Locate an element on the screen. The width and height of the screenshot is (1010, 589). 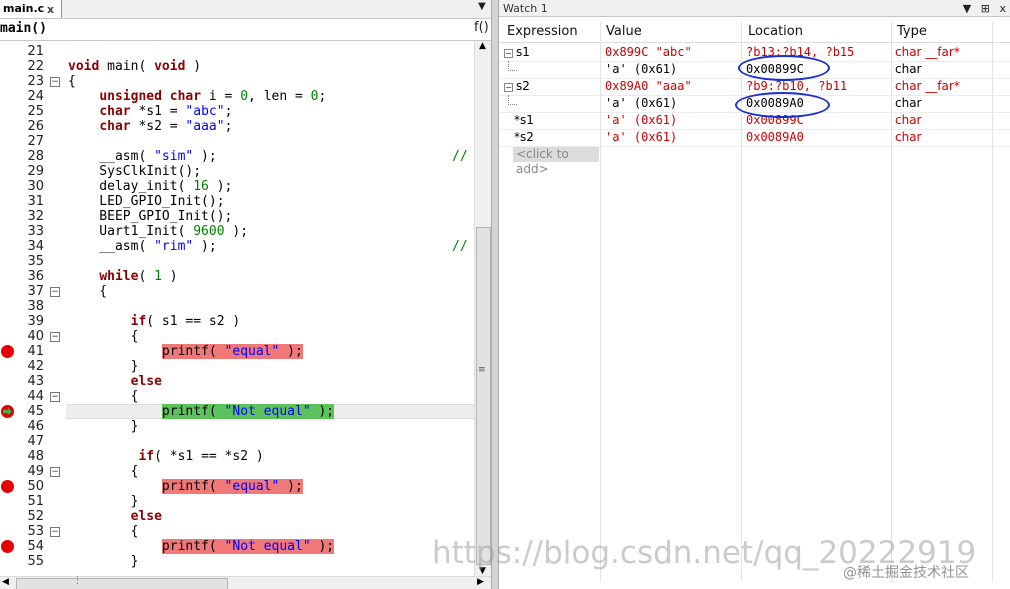
tab-main-c: main.c x is located at coordinates (31, 9).